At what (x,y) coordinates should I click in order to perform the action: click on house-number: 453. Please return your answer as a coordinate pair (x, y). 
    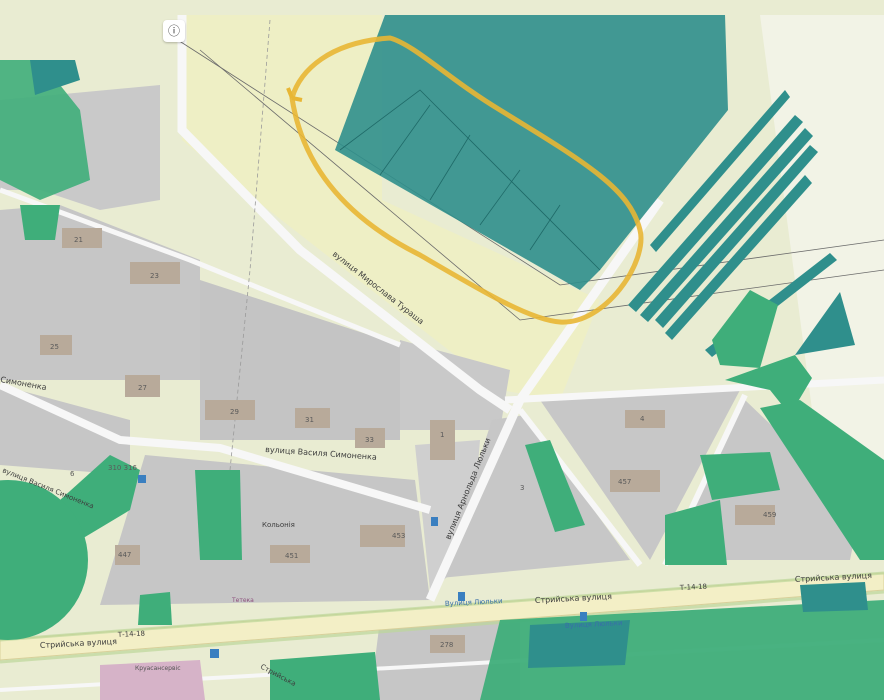
    Looking at the image, I should click on (398, 536).